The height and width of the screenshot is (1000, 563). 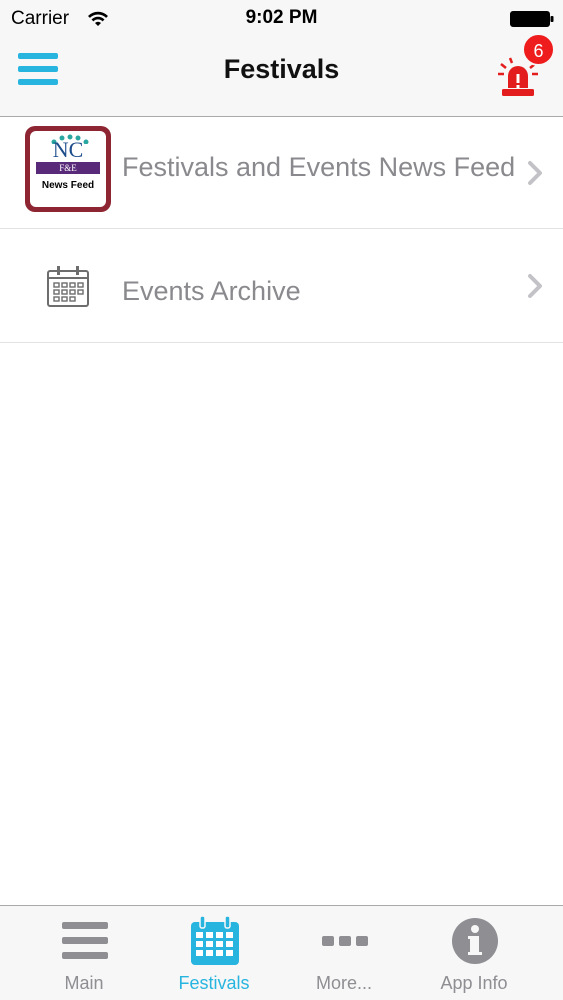 I want to click on tab-app-info: App Info, so click(x=474, y=953).